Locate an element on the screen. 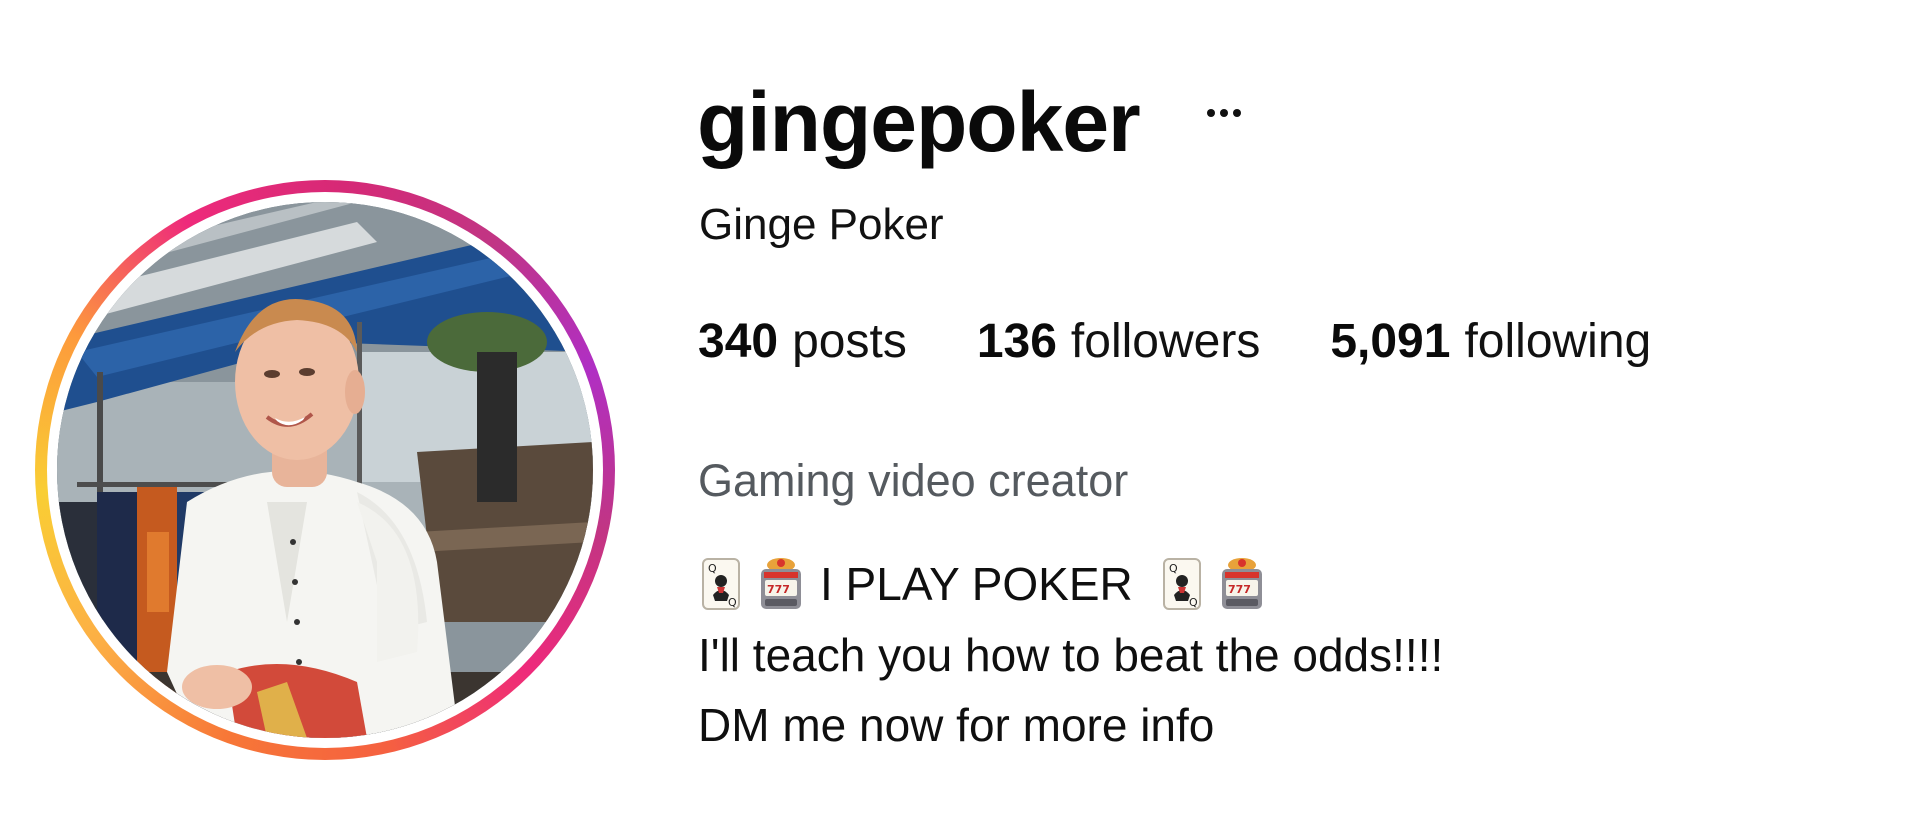  profile-category: Gaming video creator is located at coordinates (913, 480).